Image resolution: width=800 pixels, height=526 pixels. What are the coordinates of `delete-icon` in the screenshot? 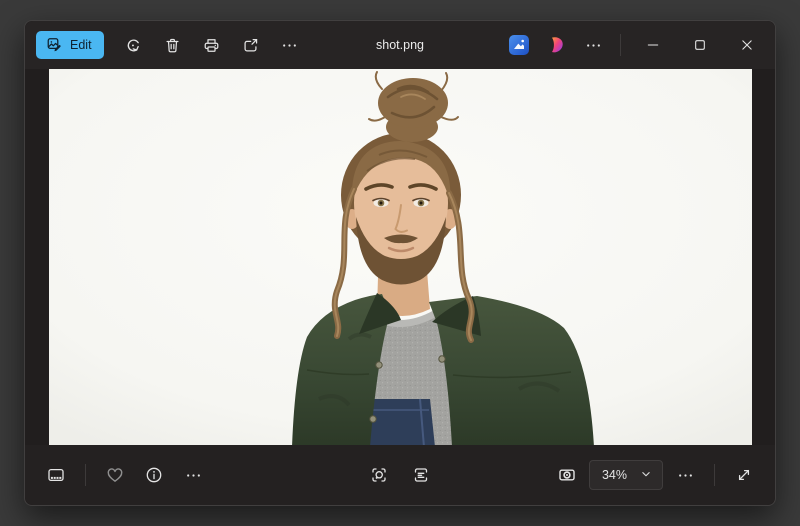 It's located at (172, 45).